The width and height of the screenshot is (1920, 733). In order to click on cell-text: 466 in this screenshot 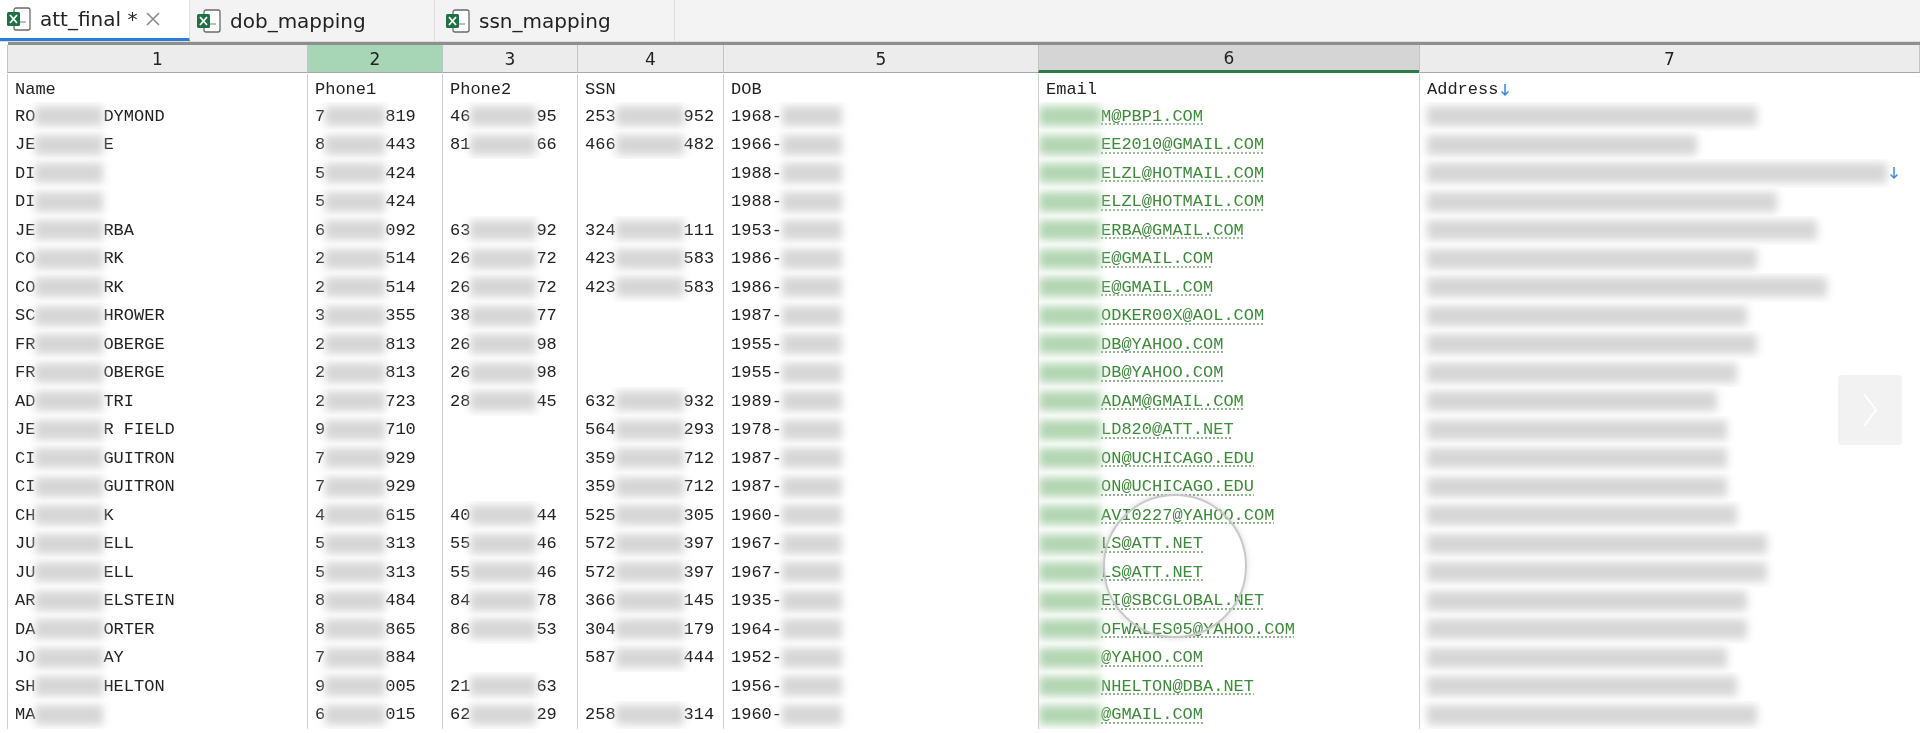, I will do `click(600, 145)`.